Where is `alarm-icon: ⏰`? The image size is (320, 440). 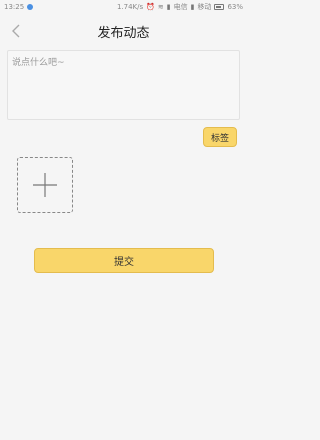
alarm-icon: ⏰ is located at coordinates (150, 7).